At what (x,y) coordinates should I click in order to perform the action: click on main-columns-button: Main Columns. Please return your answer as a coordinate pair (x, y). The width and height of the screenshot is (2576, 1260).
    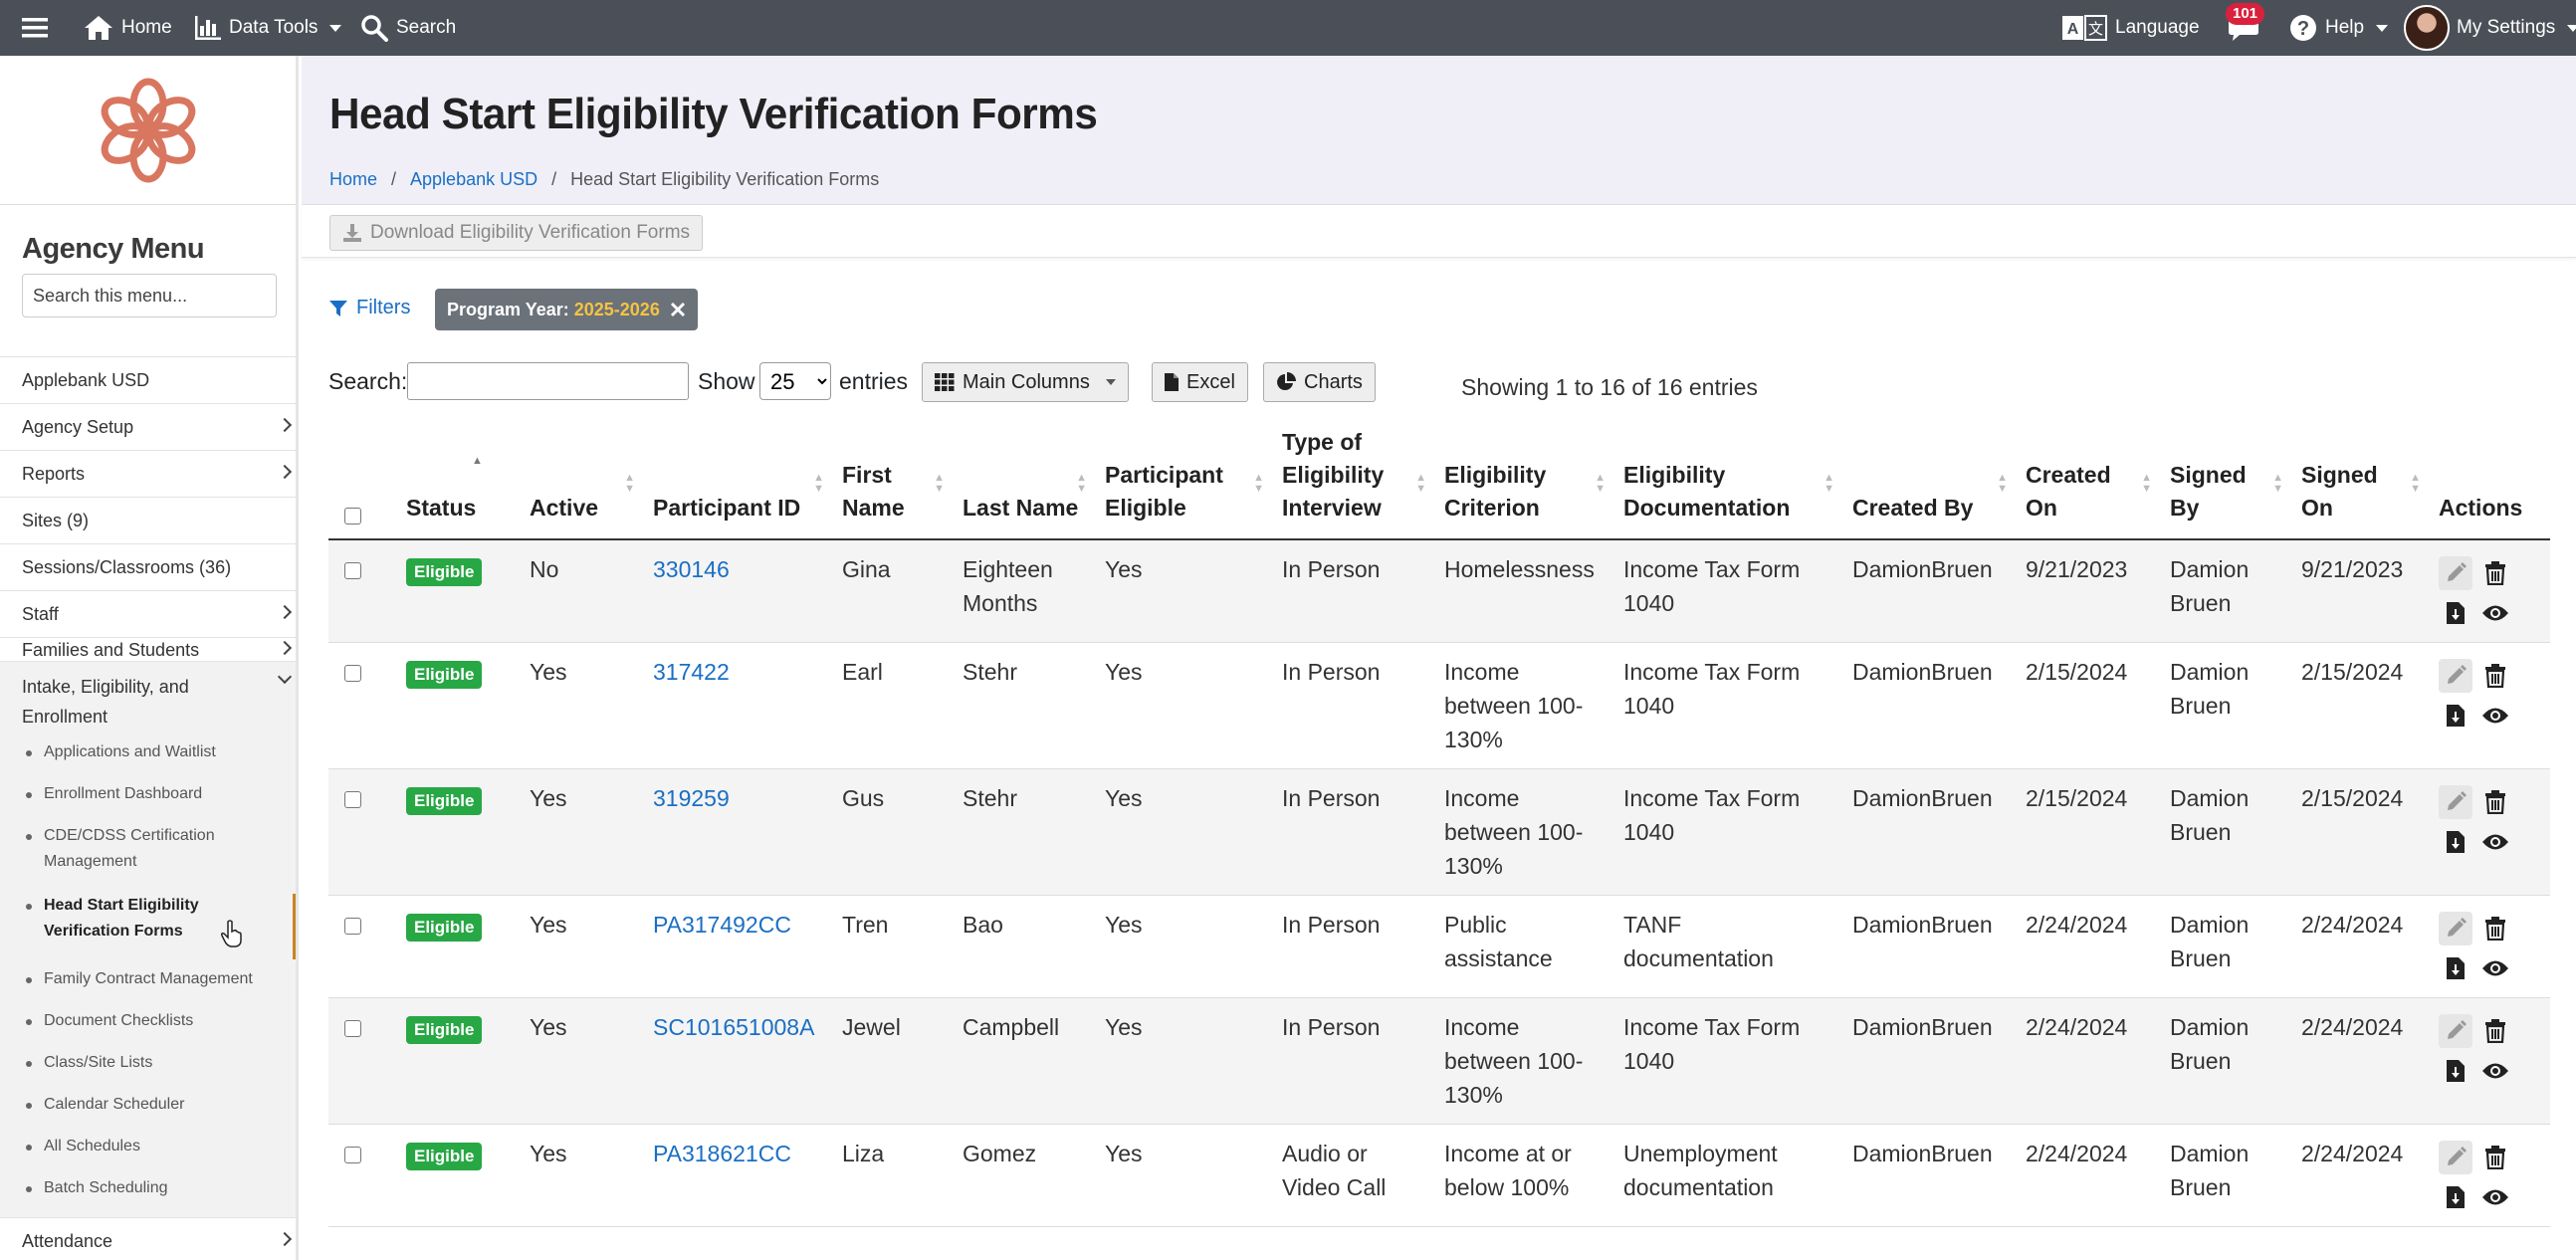
    Looking at the image, I should click on (1025, 382).